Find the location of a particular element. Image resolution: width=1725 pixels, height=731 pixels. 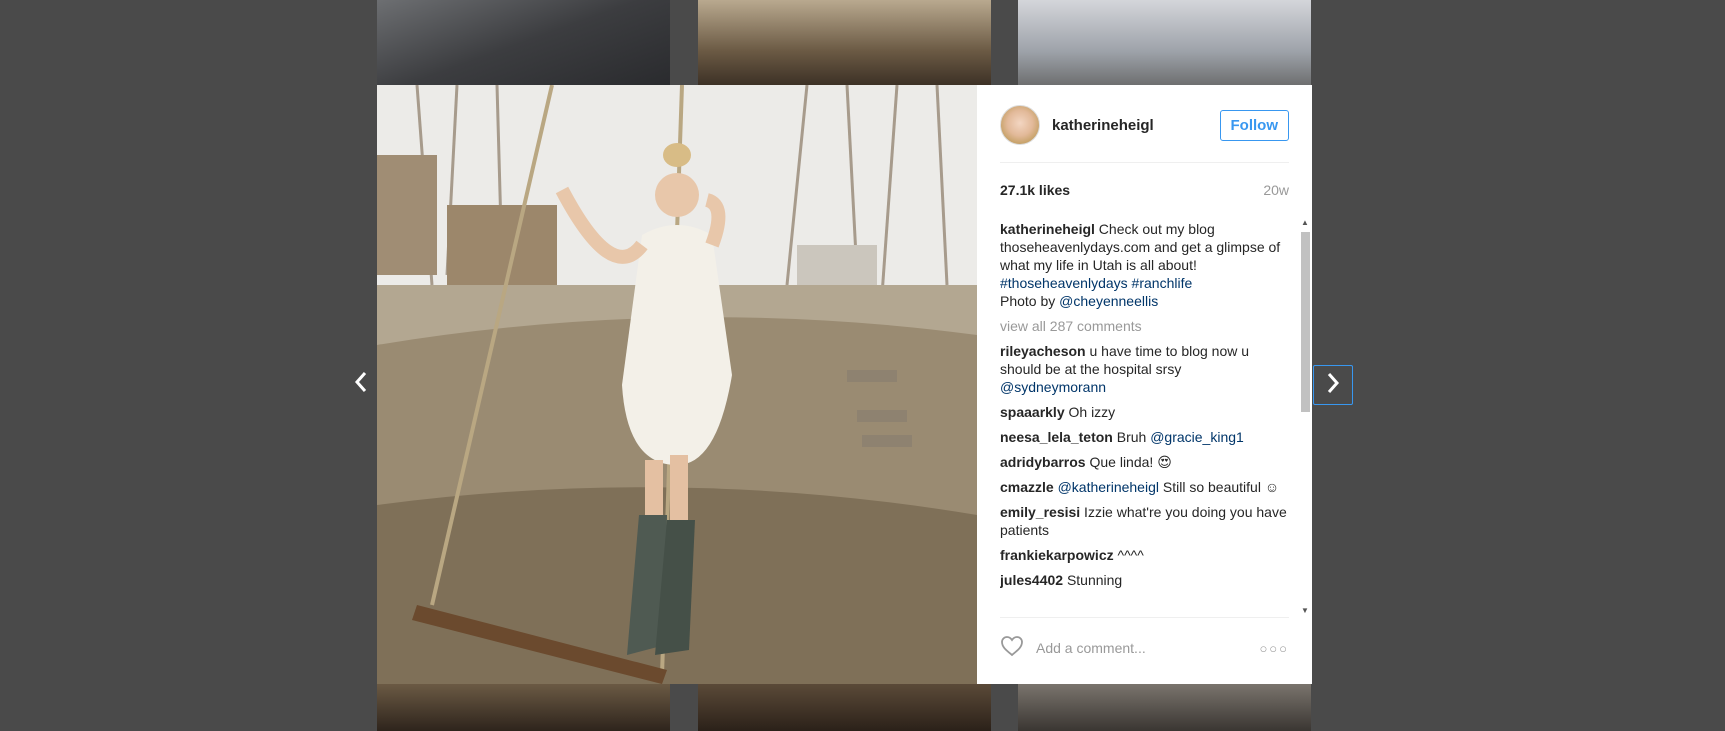

list-item: neesa_lela_teton Bruh @gracie_king1 is located at coordinates (1144, 437).